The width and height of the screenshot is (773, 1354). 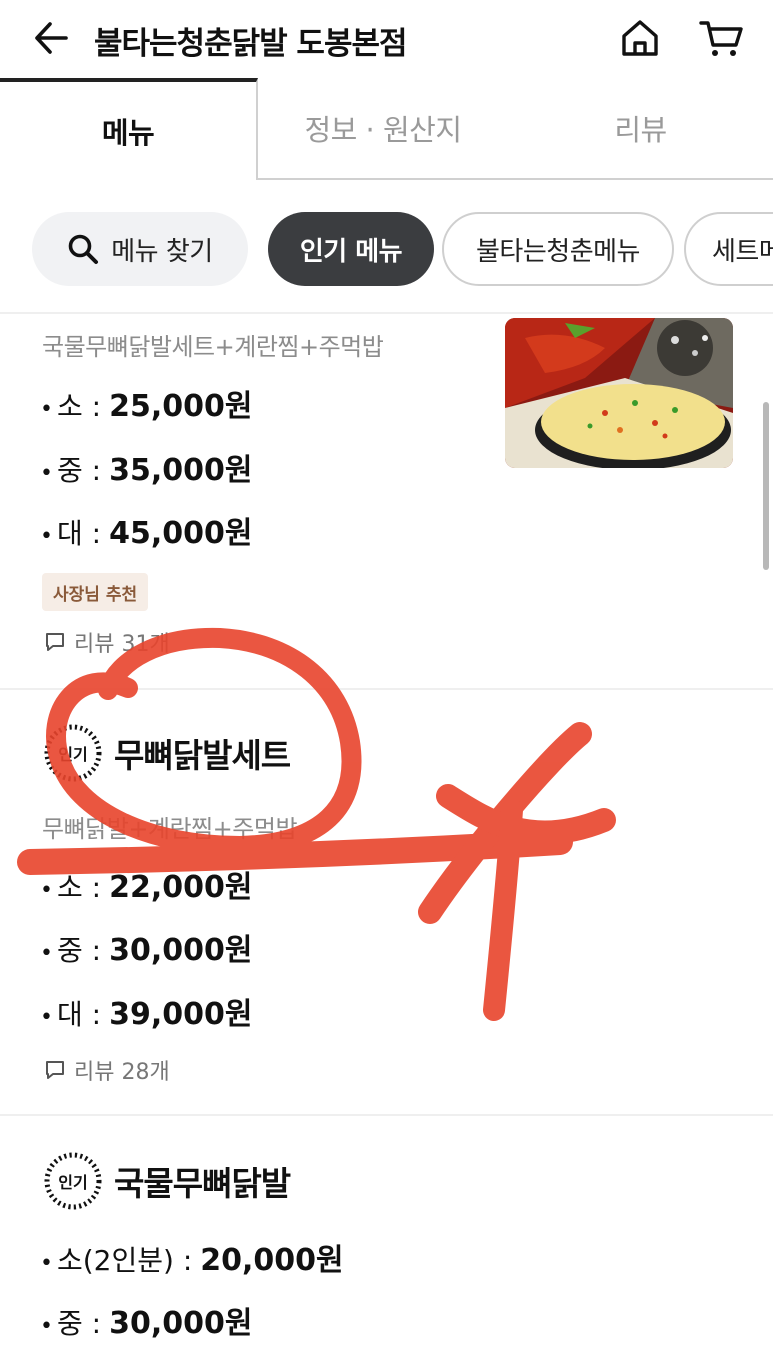 What do you see at coordinates (213, 347) in the screenshot?
I see `menu-item-description: 국물무뼈닭발세트+계란찜+주먹밥` at bounding box center [213, 347].